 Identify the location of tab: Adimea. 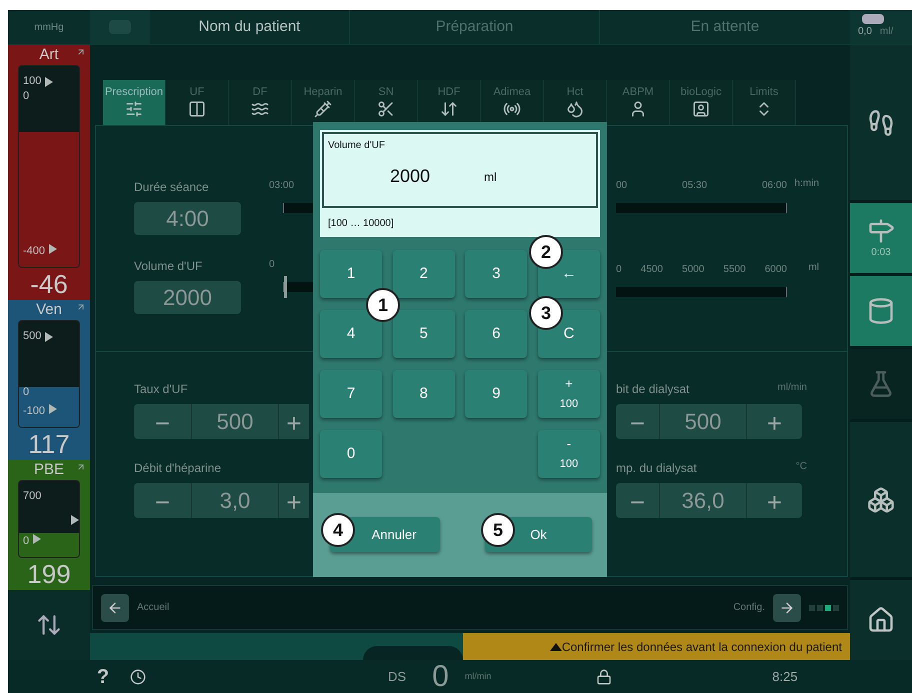
(512, 102).